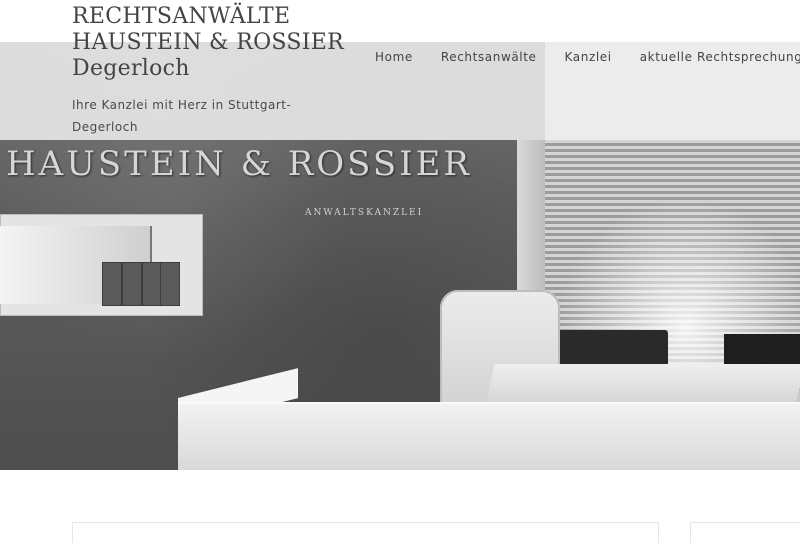  I want to click on hero-wall-sign-subtext: ANWALTSKANZLEI, so click(364, 213).